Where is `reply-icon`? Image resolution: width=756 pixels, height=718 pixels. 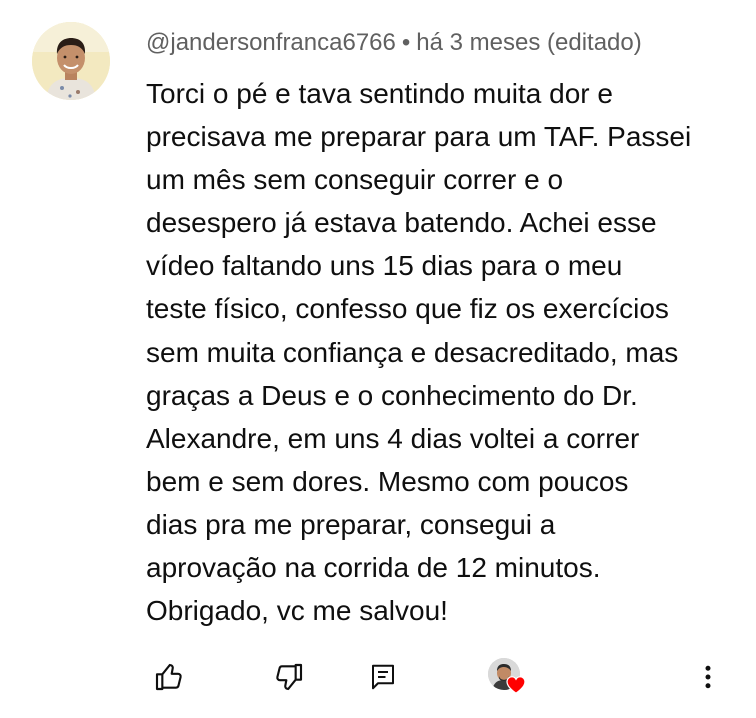 reply-icon is located at coordinates (383, 677).